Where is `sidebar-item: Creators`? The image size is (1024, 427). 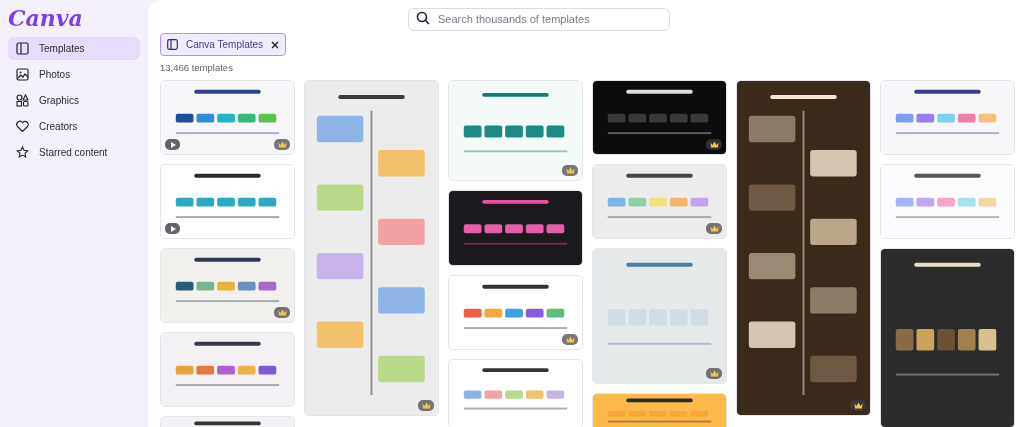 sidebar-item: Creators is located at coordinates (74, 126).